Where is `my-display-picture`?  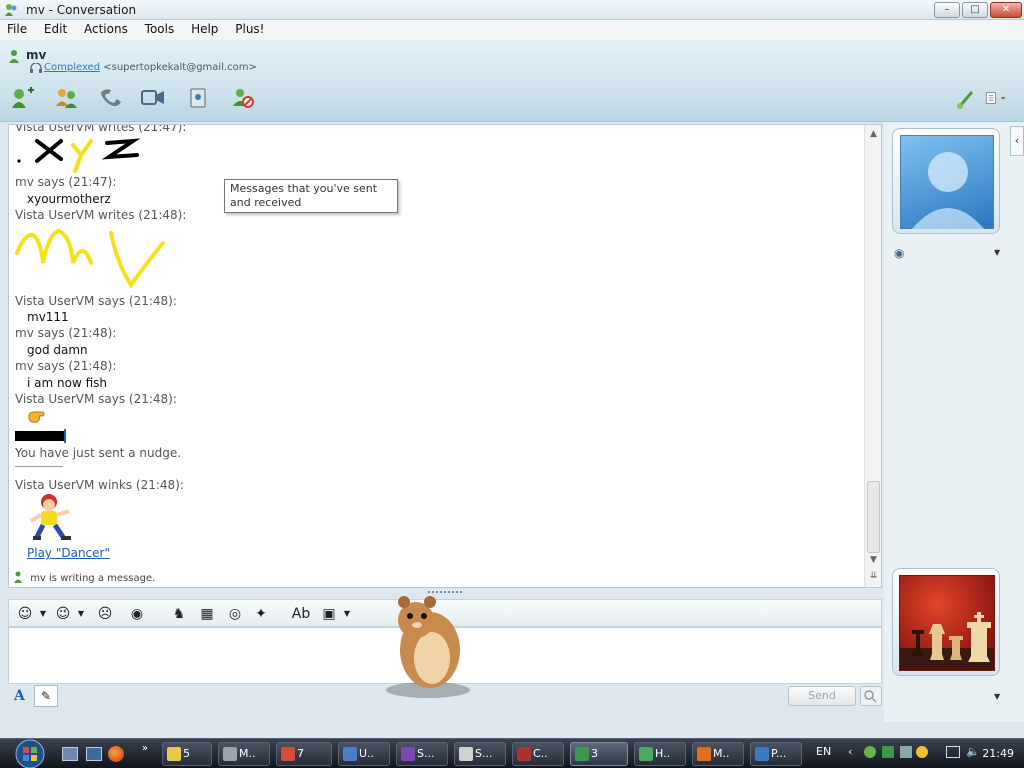 my-display-picture is located at coordinates (946, 622).